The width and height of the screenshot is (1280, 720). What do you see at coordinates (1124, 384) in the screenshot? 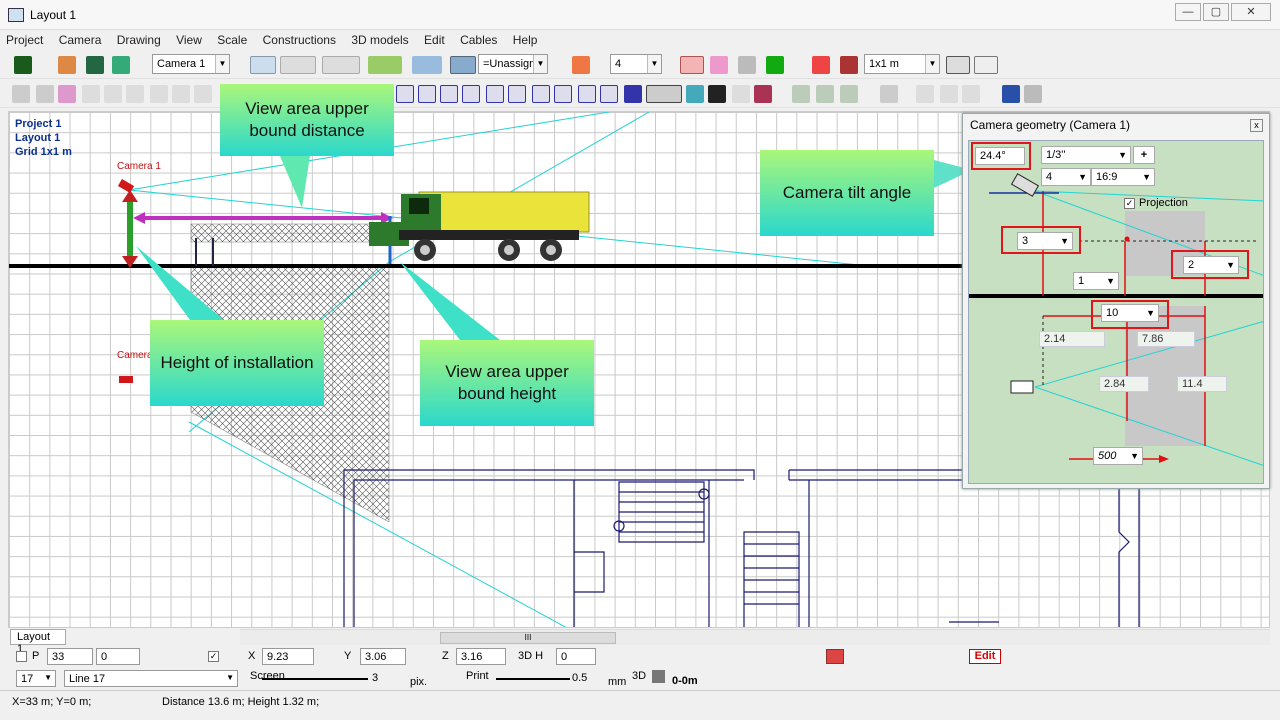
I see `near-width-value: 2.84` at bounding box center [1124, 384].